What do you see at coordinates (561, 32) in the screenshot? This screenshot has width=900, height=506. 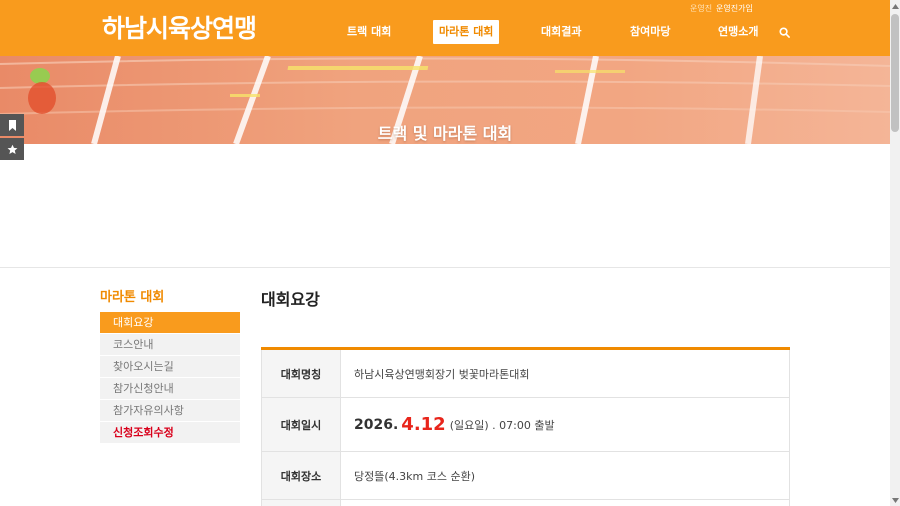 I see `nav-results: 대회결과` at bounding box center [561, 32].